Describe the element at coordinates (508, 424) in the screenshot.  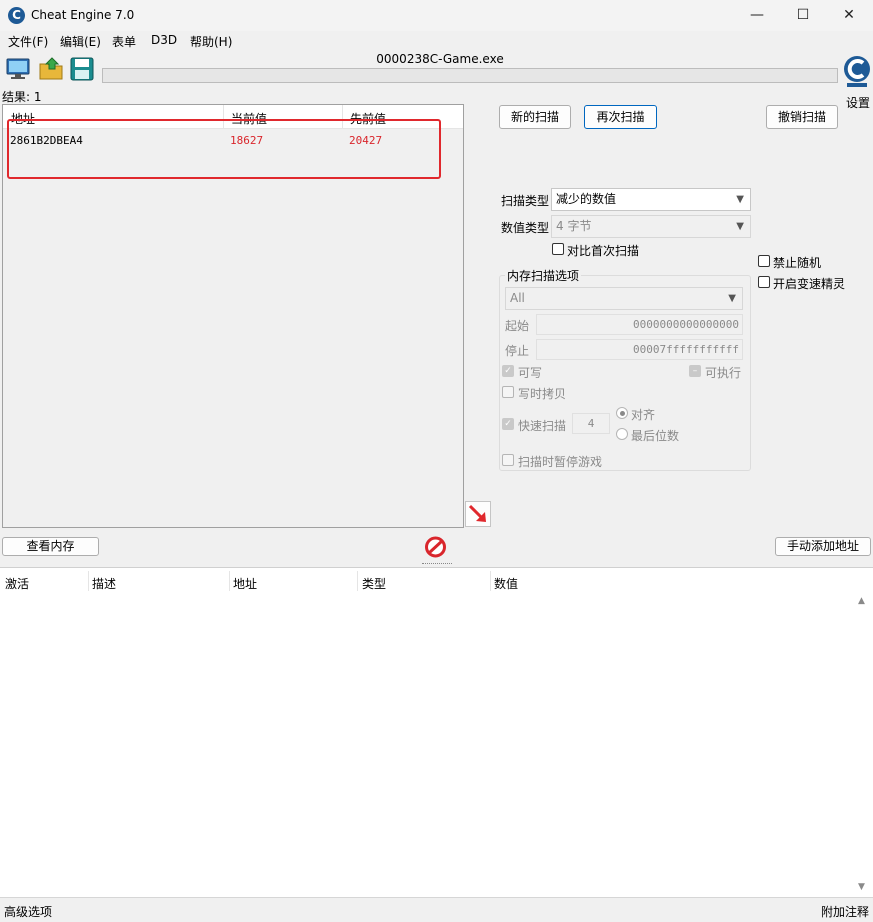
I see `fast-scan-checkbox: ✓` at that location.